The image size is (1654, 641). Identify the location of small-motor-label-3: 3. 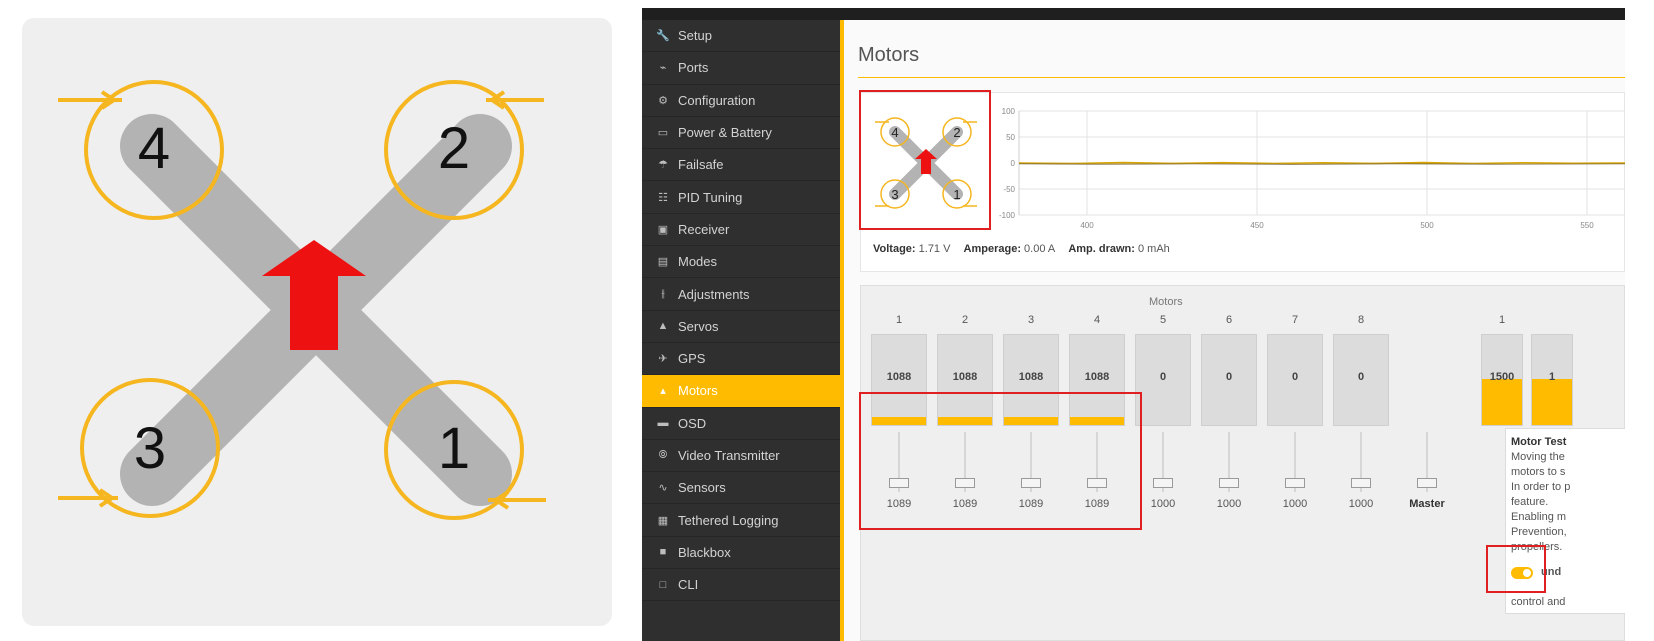
(894, 194).